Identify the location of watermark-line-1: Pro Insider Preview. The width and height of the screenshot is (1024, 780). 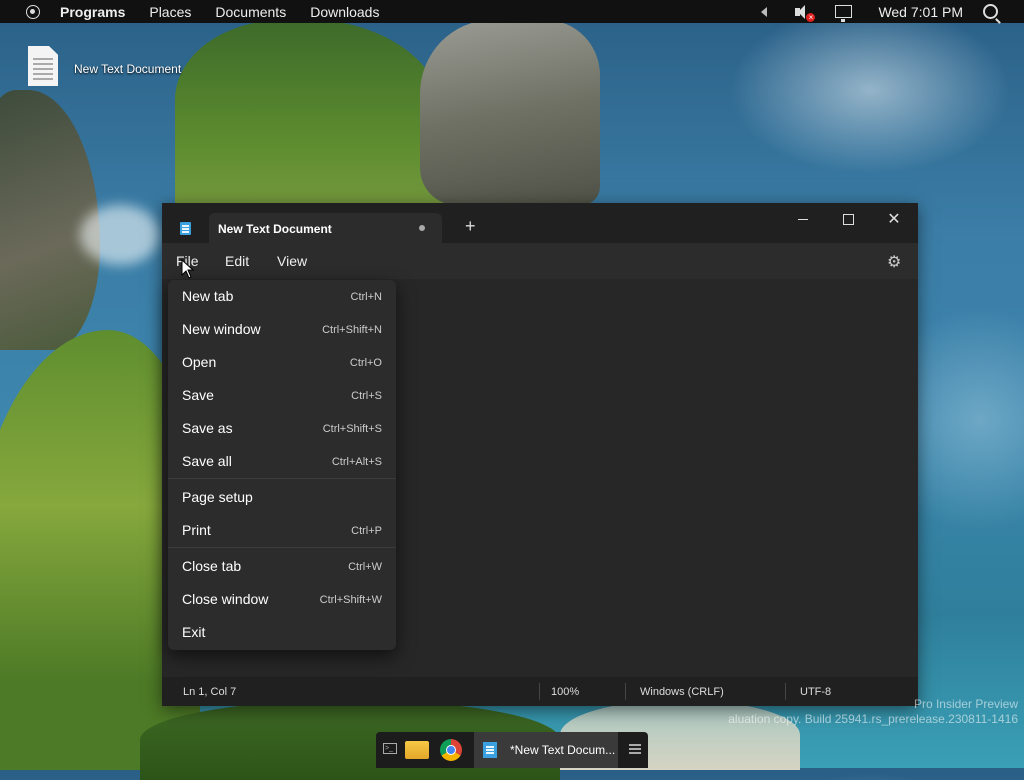
(965, 704).